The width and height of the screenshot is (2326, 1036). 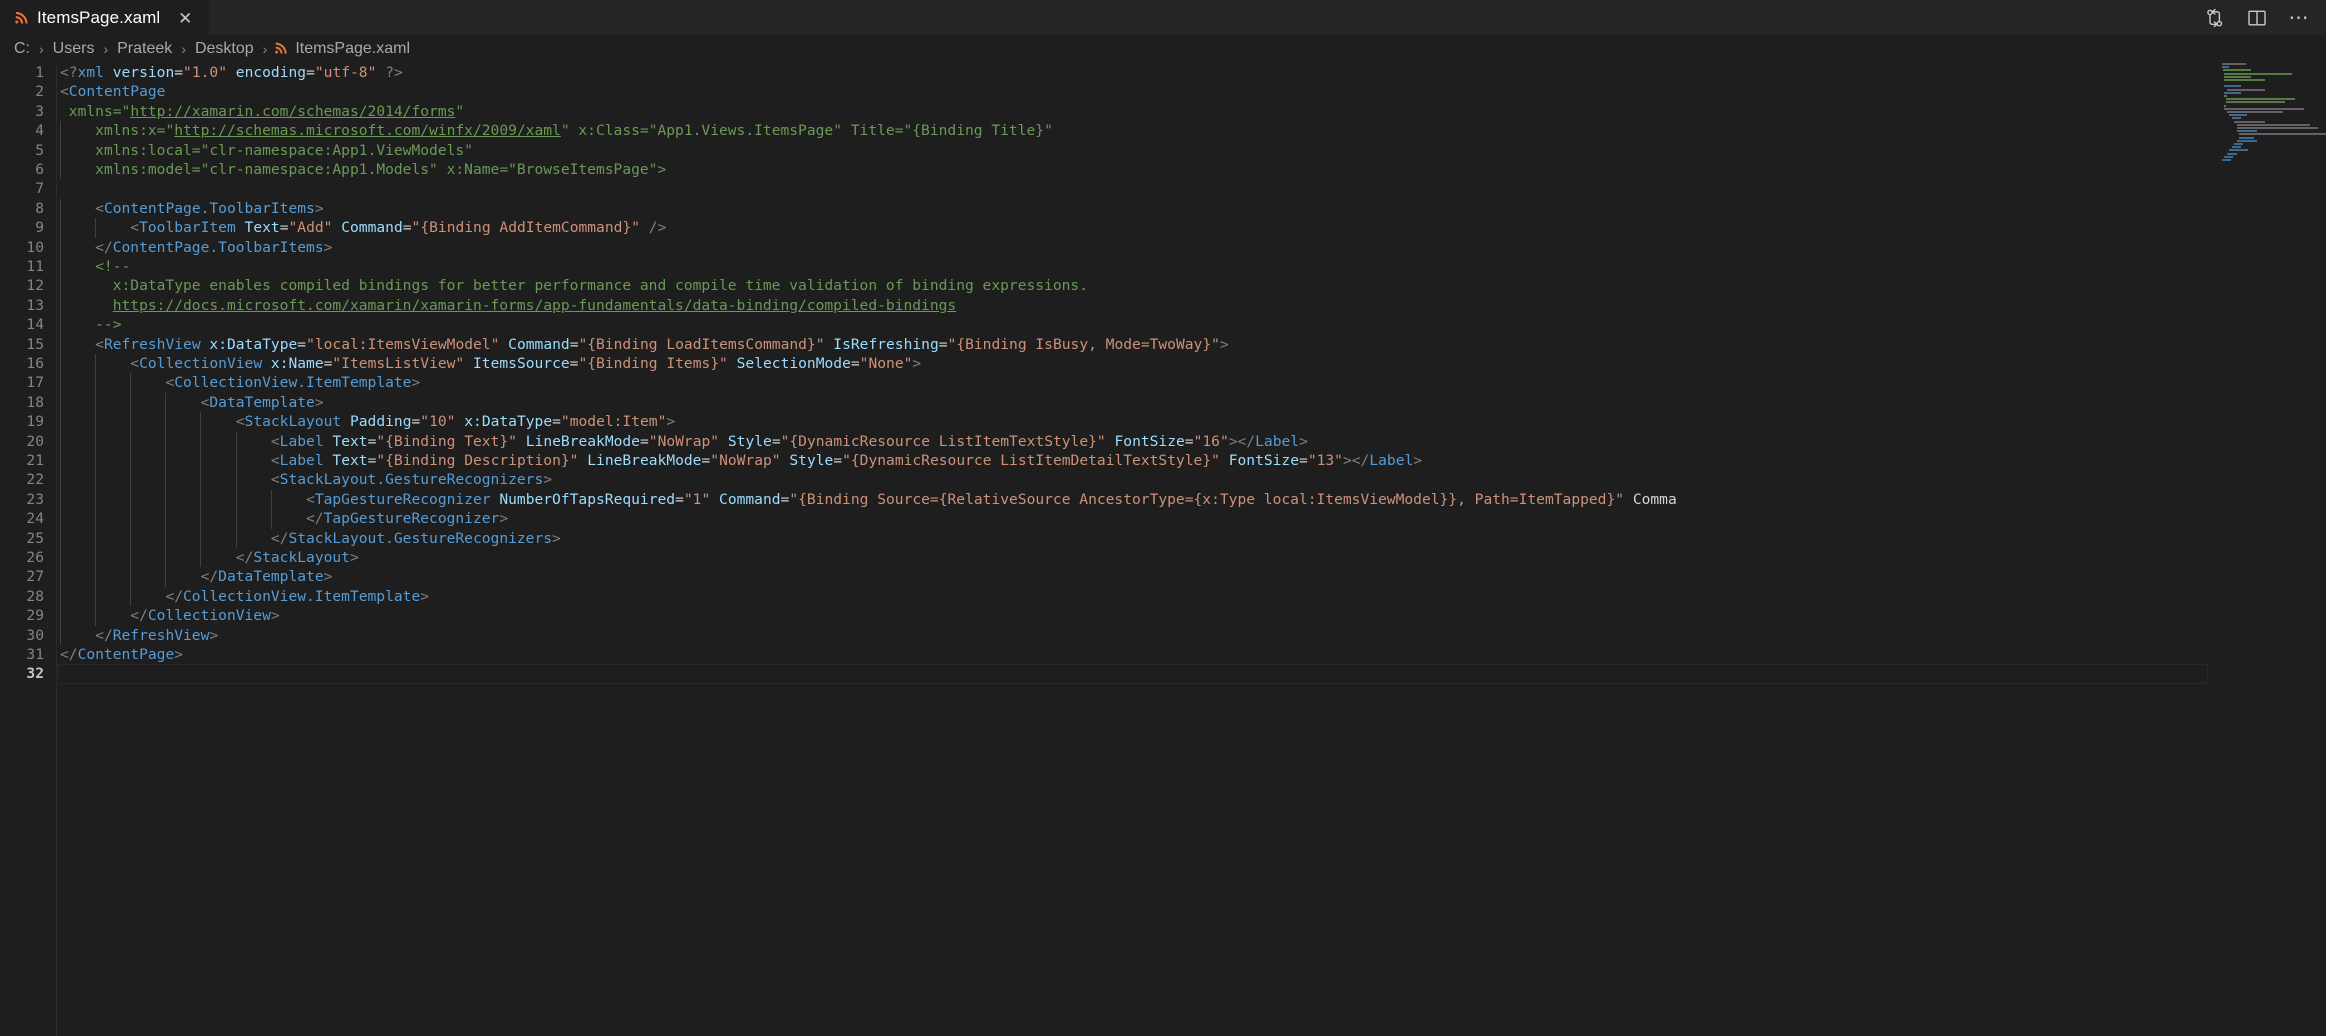 What do you see at coordinates (353, 48) in the screenshot?
I see `breadcrumb-file-label: ItemsPage.xaml` at bounding box center [353, 48].